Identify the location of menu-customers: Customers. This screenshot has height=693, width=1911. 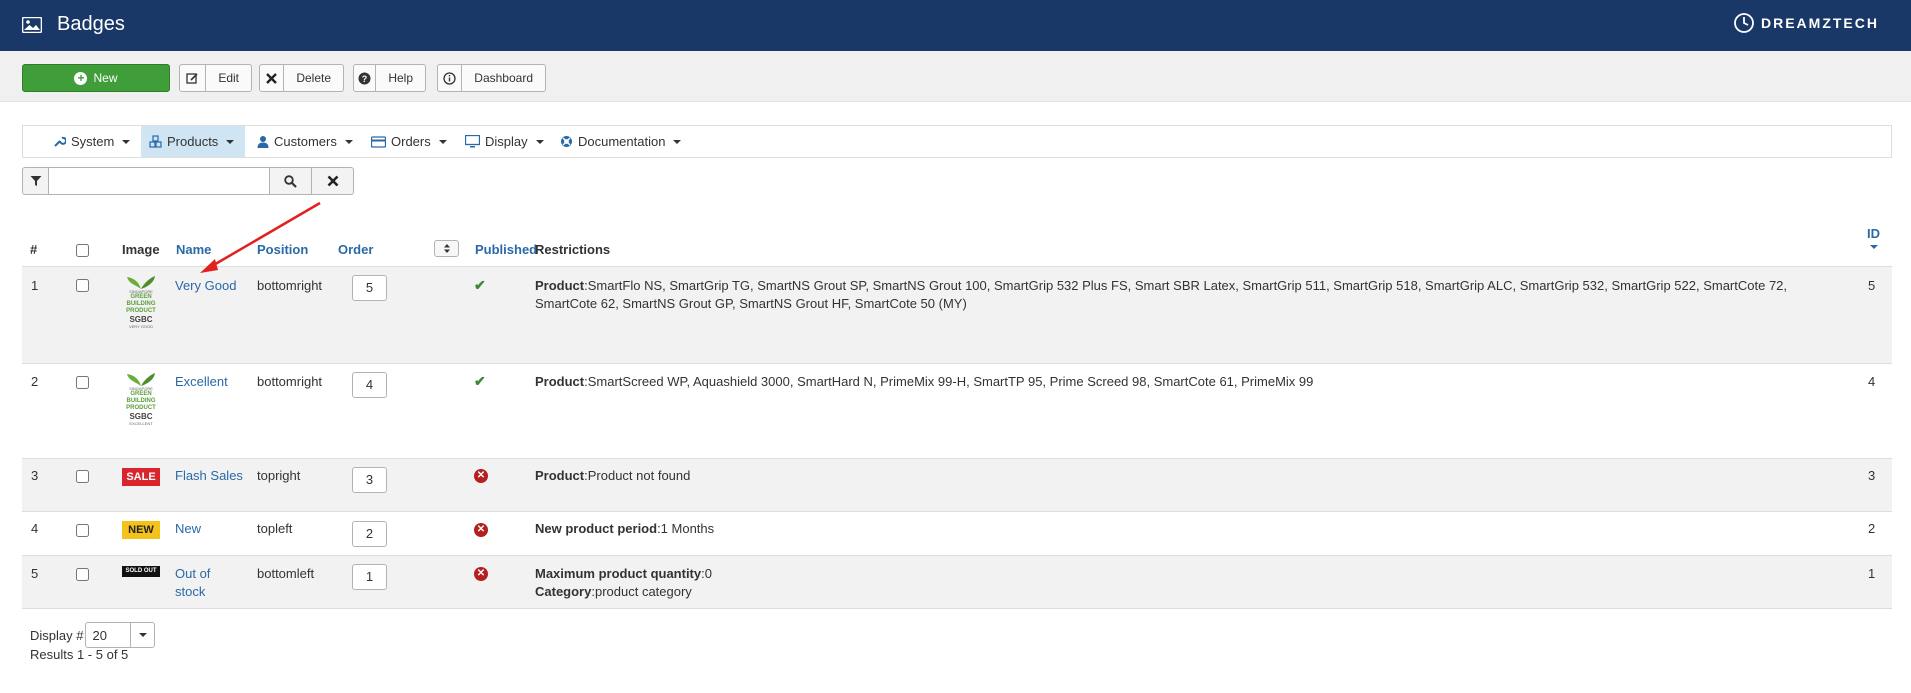
(305, 141).